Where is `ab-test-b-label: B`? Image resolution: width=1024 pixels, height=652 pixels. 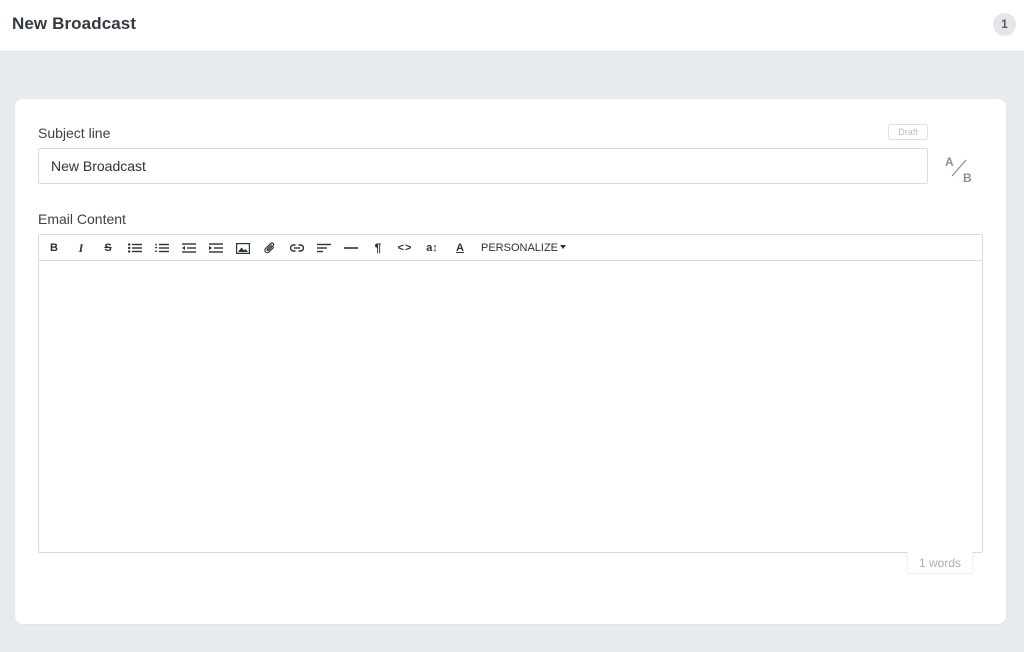
ab-test-b-label: B is located at coordinates (967, 178).